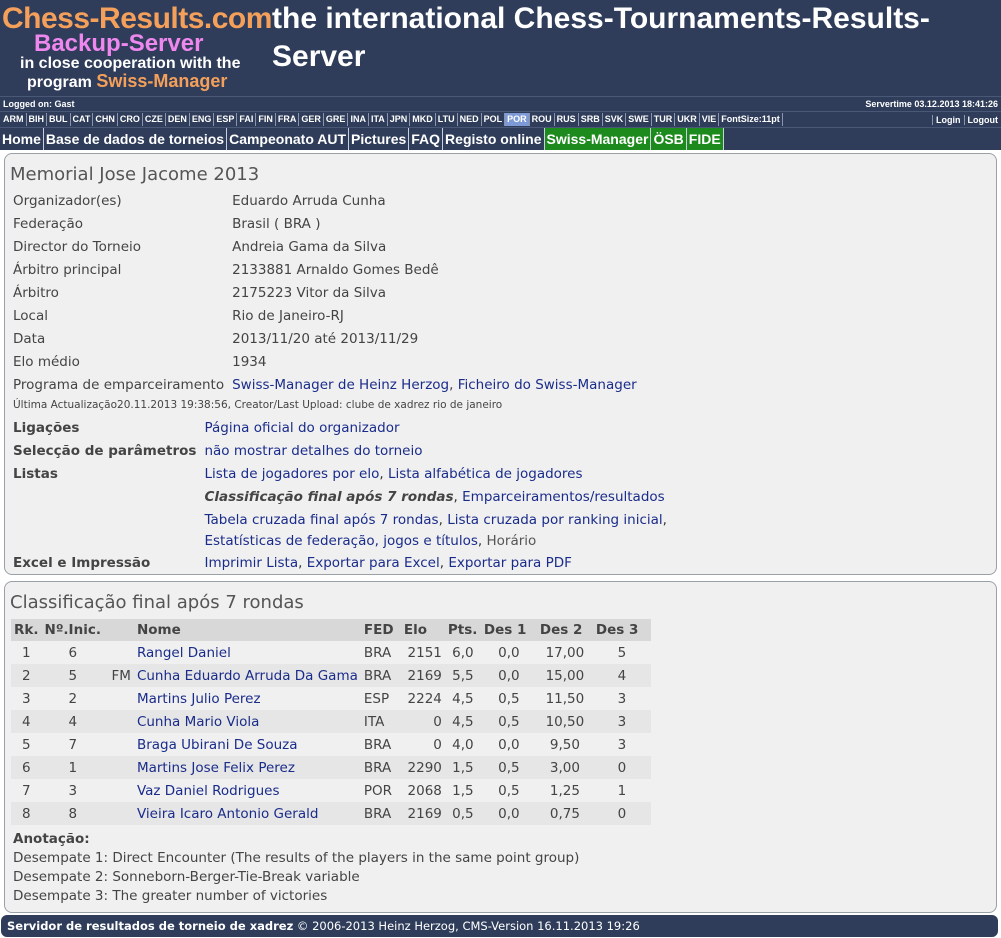 This screenshot has height=938, width=1001. What do you see at coordinates (447, 119) in the screenshot?
I see `language-ltu: LTU` at bounding box center [447, 119].